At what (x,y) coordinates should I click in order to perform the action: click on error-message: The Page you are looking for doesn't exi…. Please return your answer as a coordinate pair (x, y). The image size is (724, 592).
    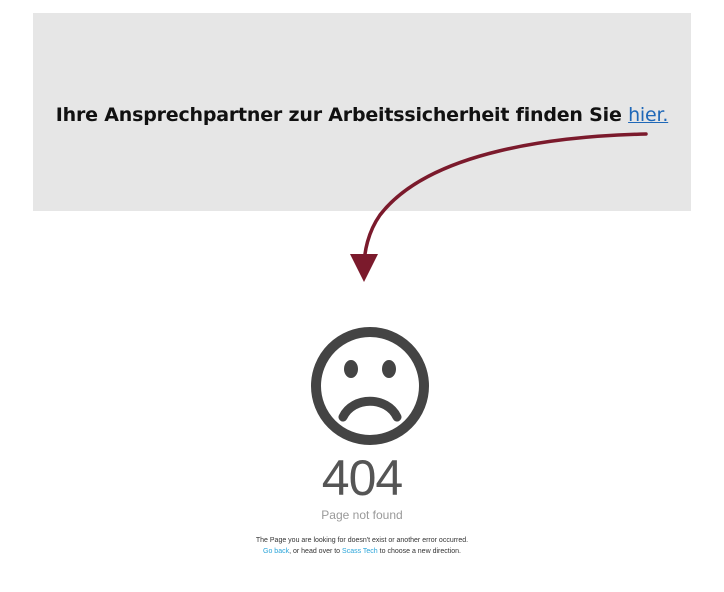
    Looking at the image, I should click on (362, 546).